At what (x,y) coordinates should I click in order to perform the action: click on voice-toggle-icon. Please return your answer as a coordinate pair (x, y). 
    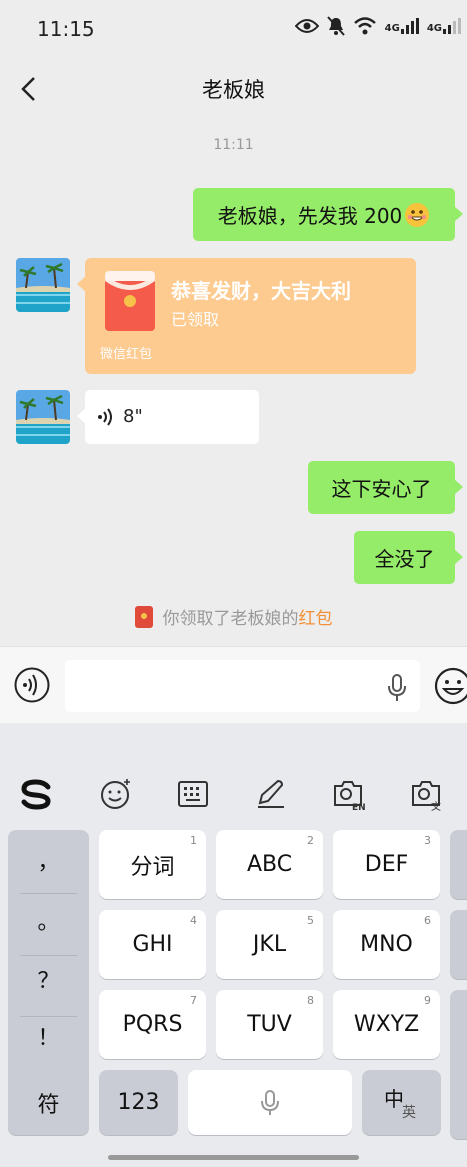
    Looking at the image, I should click on (32, 685).